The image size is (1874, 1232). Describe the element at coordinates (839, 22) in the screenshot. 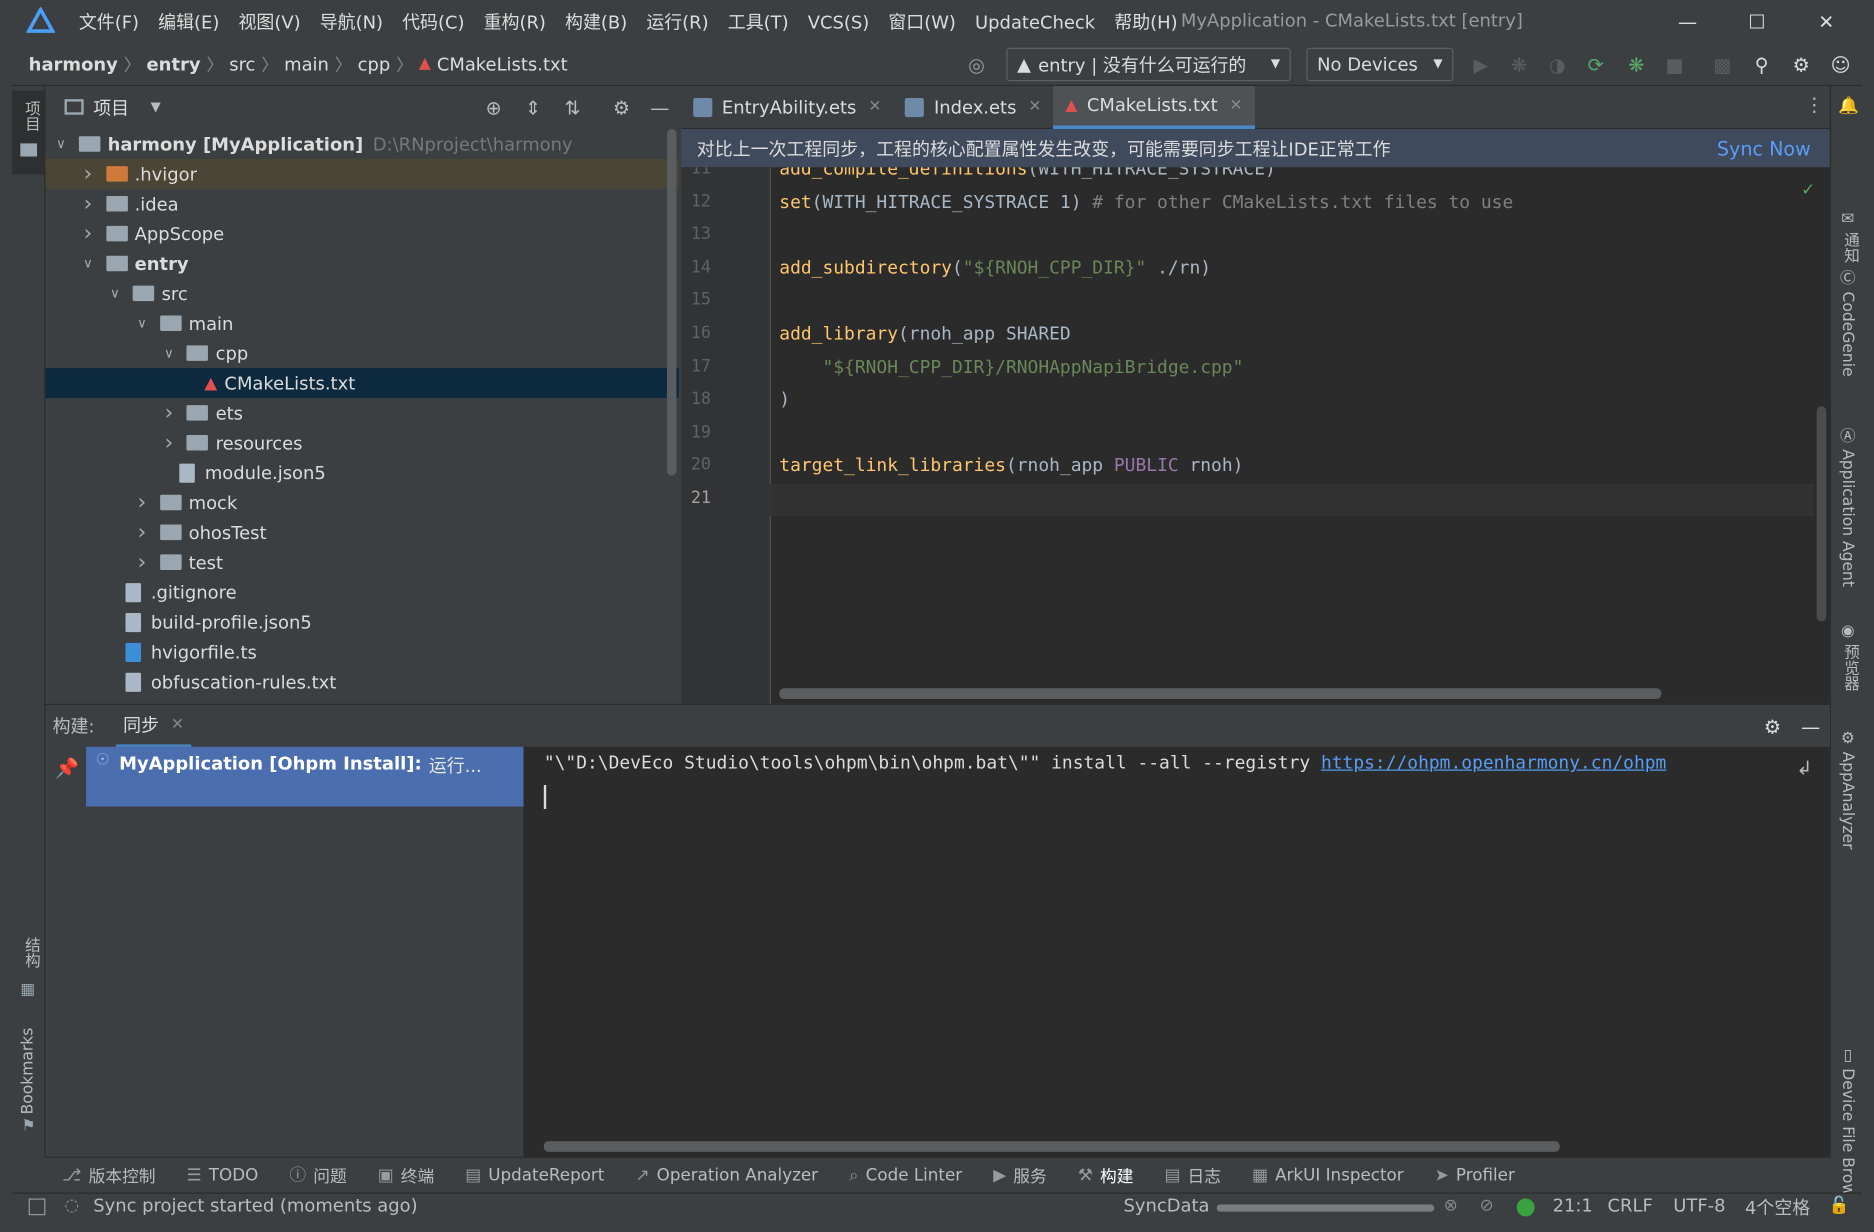

I see `menu-item: VCS(S)` at that location.